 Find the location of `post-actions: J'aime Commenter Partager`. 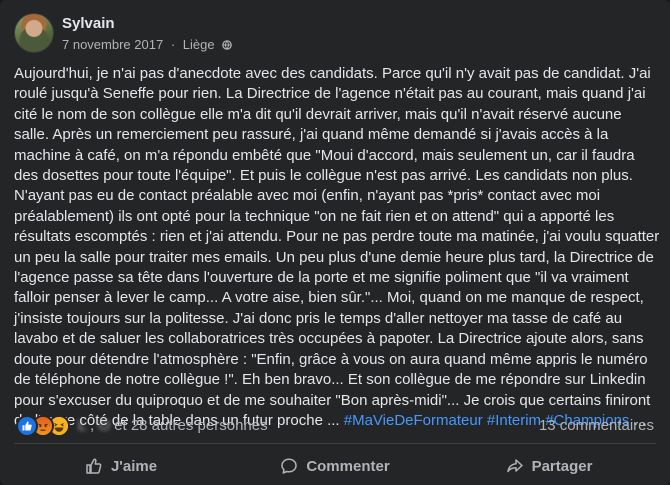

post-actions: J'aime Commenter Partager is located at coordinates (335, 466).